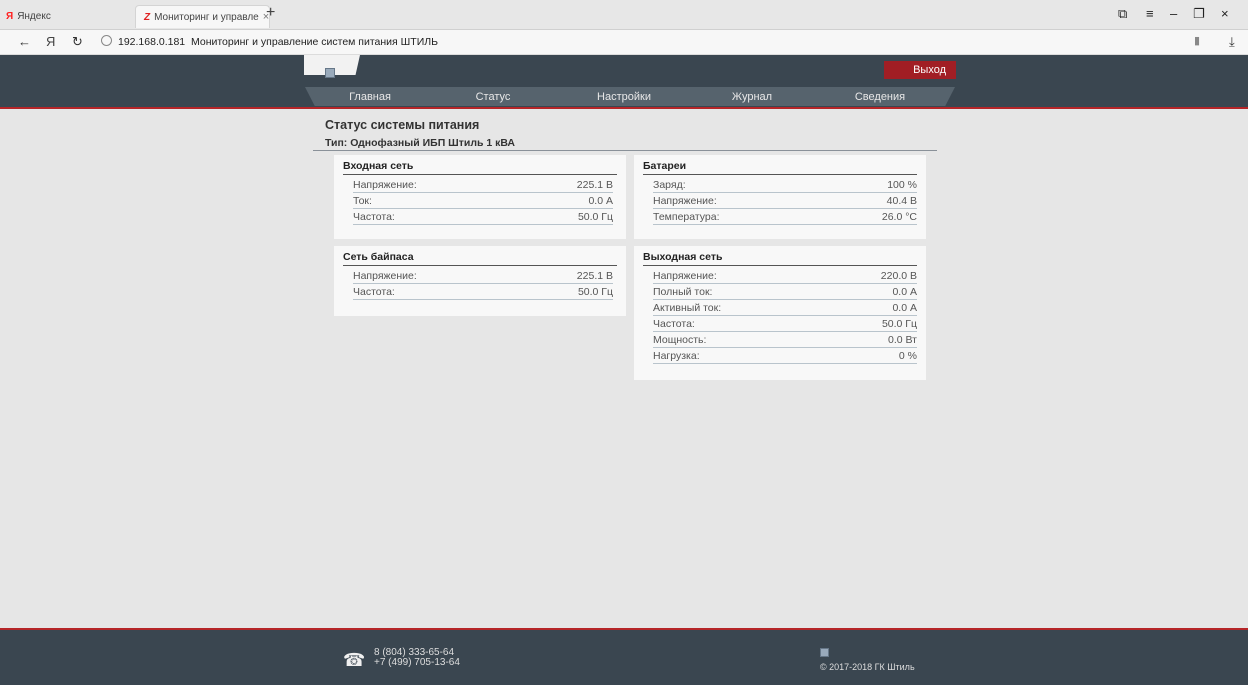  Describe the element at coordinates (69, 16) in the screenshot. I see `tab-yandex: Я Яндекс` at that location.